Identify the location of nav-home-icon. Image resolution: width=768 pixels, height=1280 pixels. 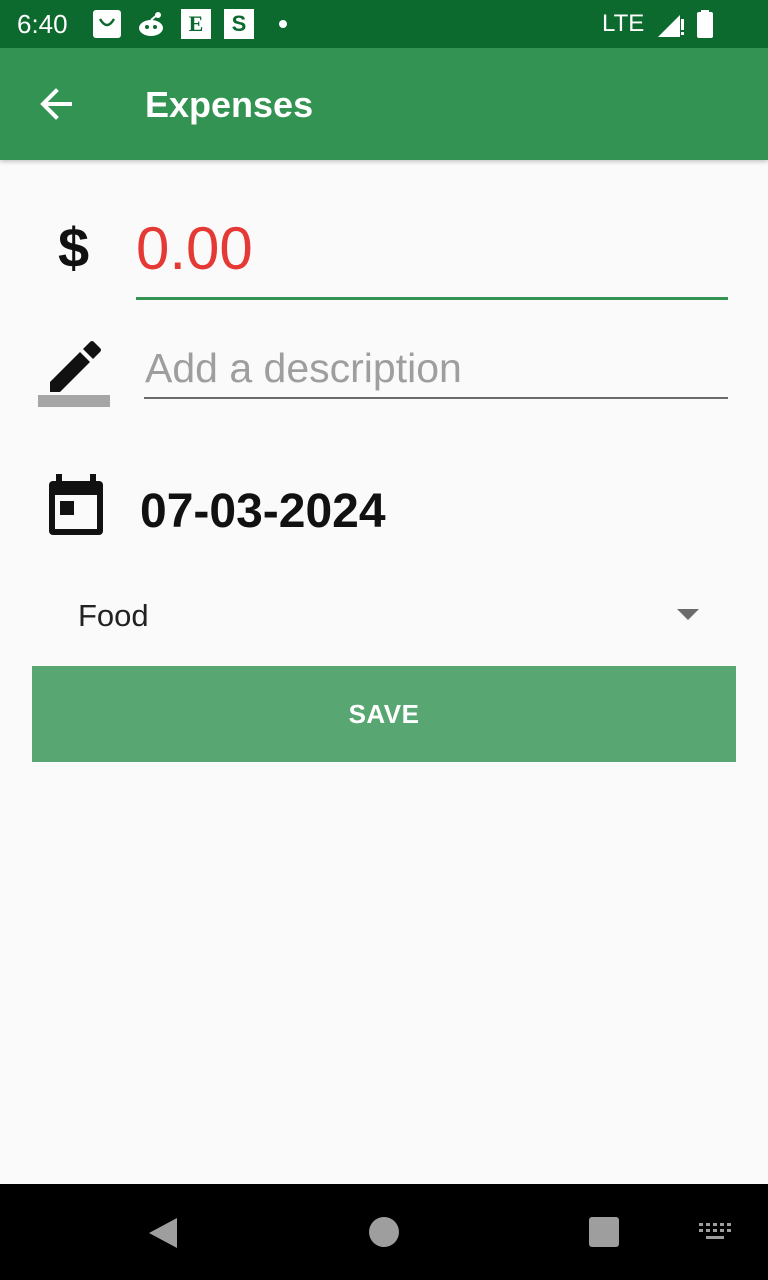
(384, 1232).